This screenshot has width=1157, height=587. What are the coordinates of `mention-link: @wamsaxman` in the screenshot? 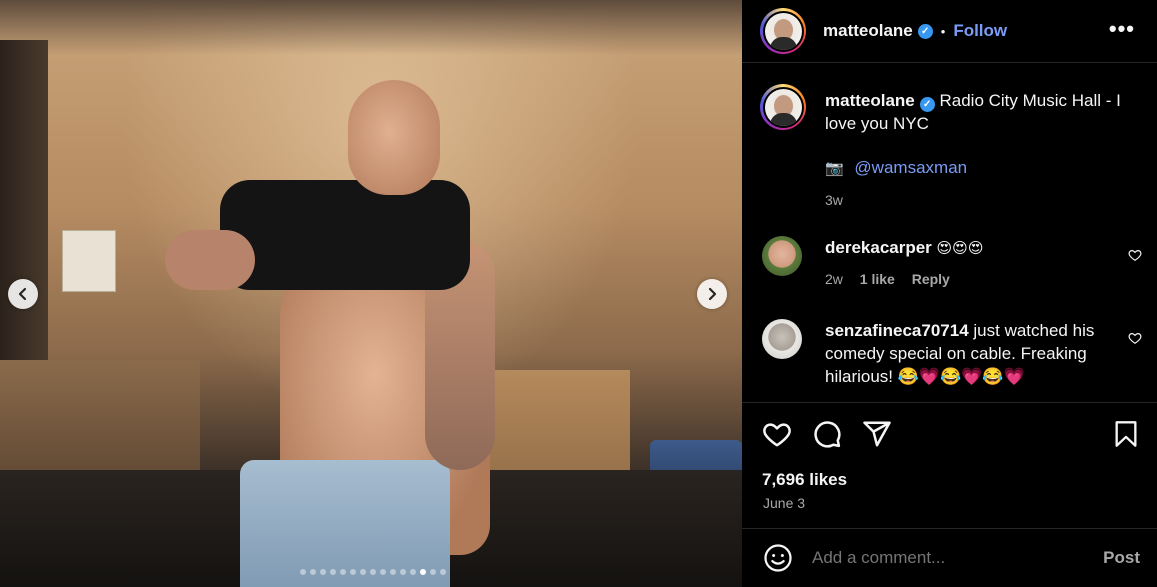 It's located at (910, 167).